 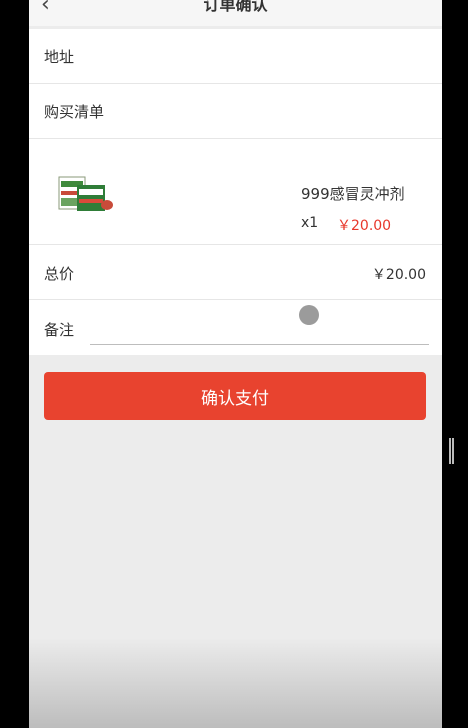 What do you see at coordinates (74, 112) in the screenshot?
I see `purchase-list-label: 购买清单` at bounding box center [74, 112].